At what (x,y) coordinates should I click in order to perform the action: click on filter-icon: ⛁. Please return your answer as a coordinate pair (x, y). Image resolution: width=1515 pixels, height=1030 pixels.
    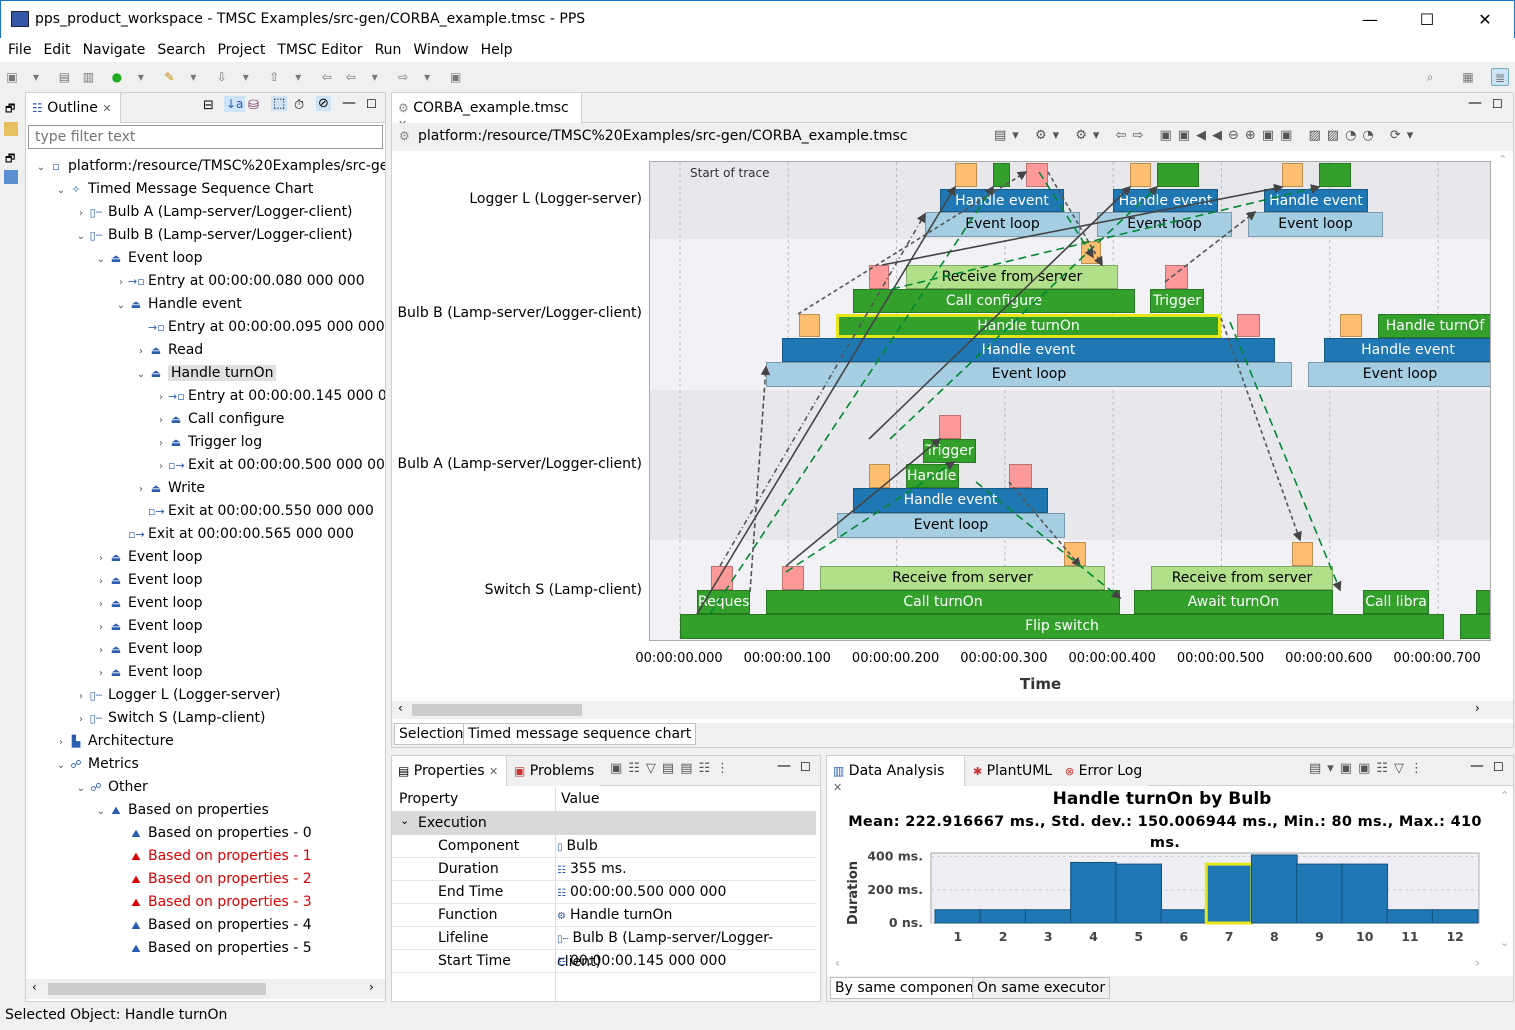
    Looking at the image, I should click on (253, 105).